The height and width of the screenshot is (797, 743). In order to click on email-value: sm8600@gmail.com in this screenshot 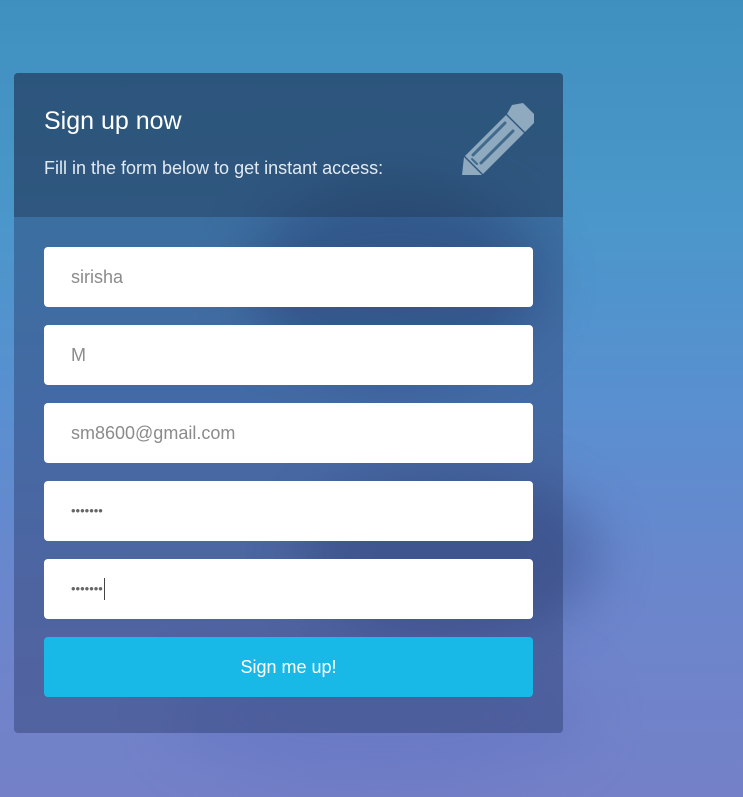, I will do `click(153, 433)`.